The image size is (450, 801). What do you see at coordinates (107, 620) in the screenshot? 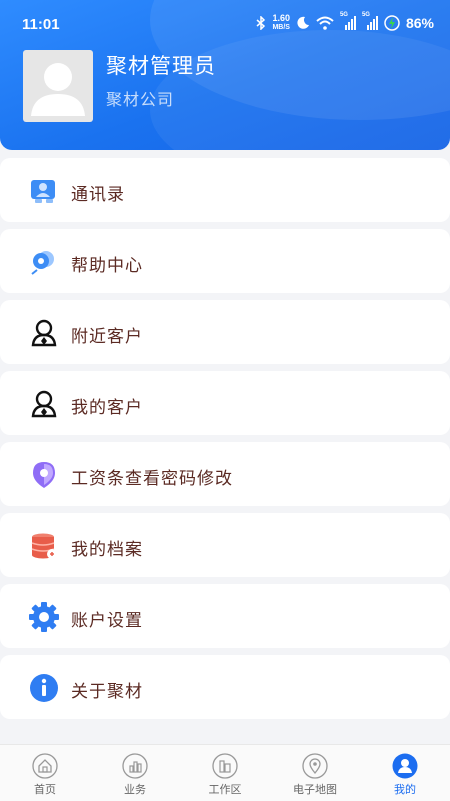
I see `menu-item-label: 账户设置` at bounding box center [107, 620].